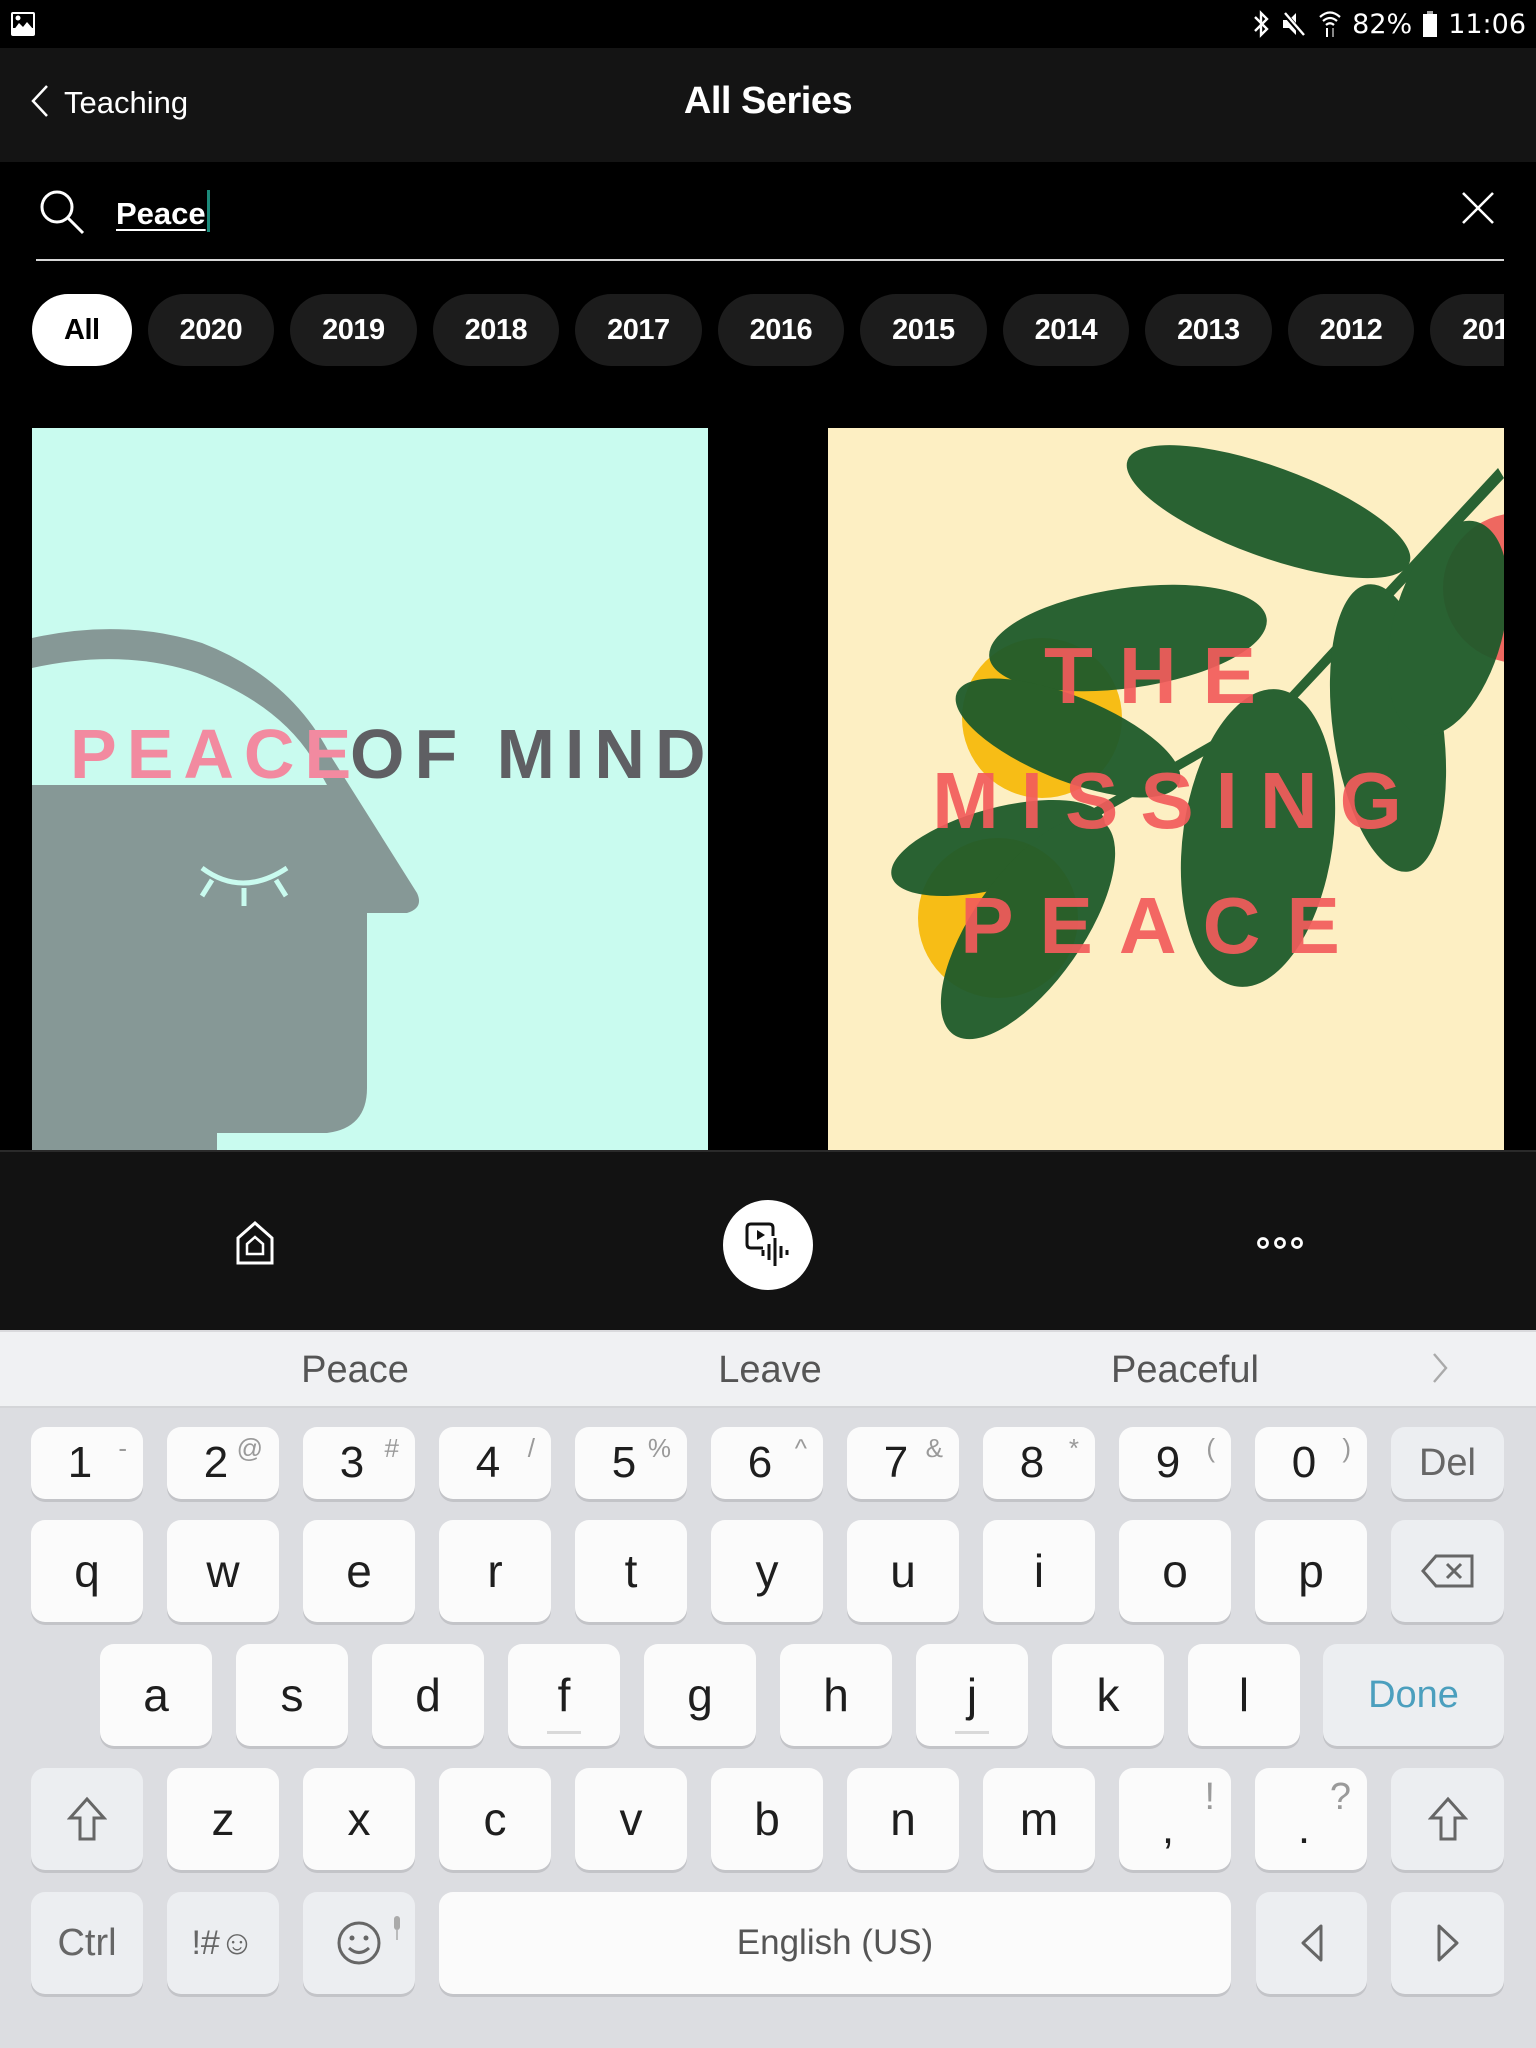 The image size is (1536, 2048). Describe the element at coordinates (156, 1695) in the screenshot. I see `key-a: a` at that location.